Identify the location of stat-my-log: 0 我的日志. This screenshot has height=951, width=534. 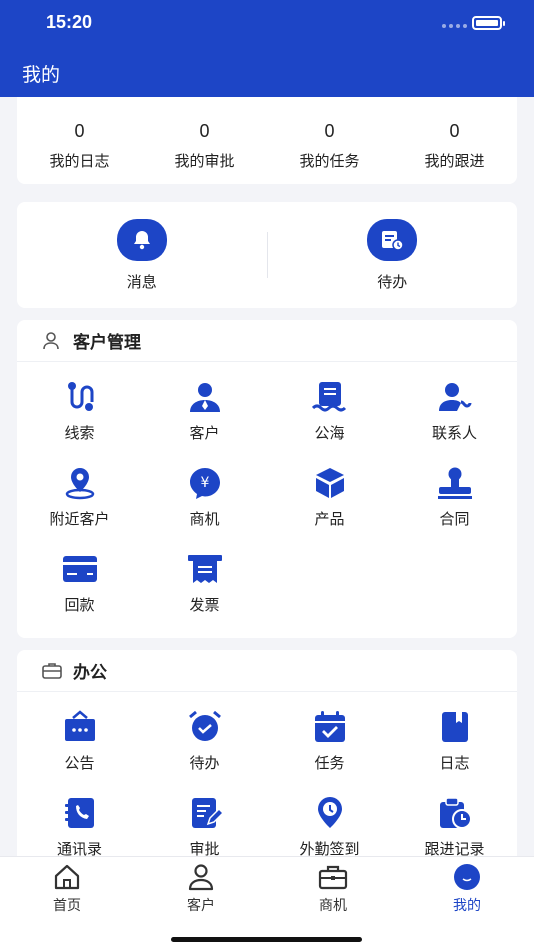
(79, 140).